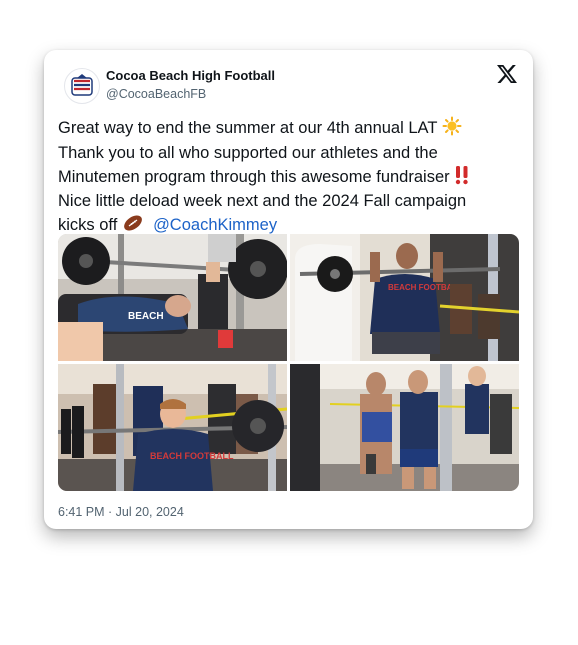 The image size is (578, 645). Describe the element at coordinates (172, 427) in the screenshot. I see `photo-3: BEACH FOOTBALL` at that location.